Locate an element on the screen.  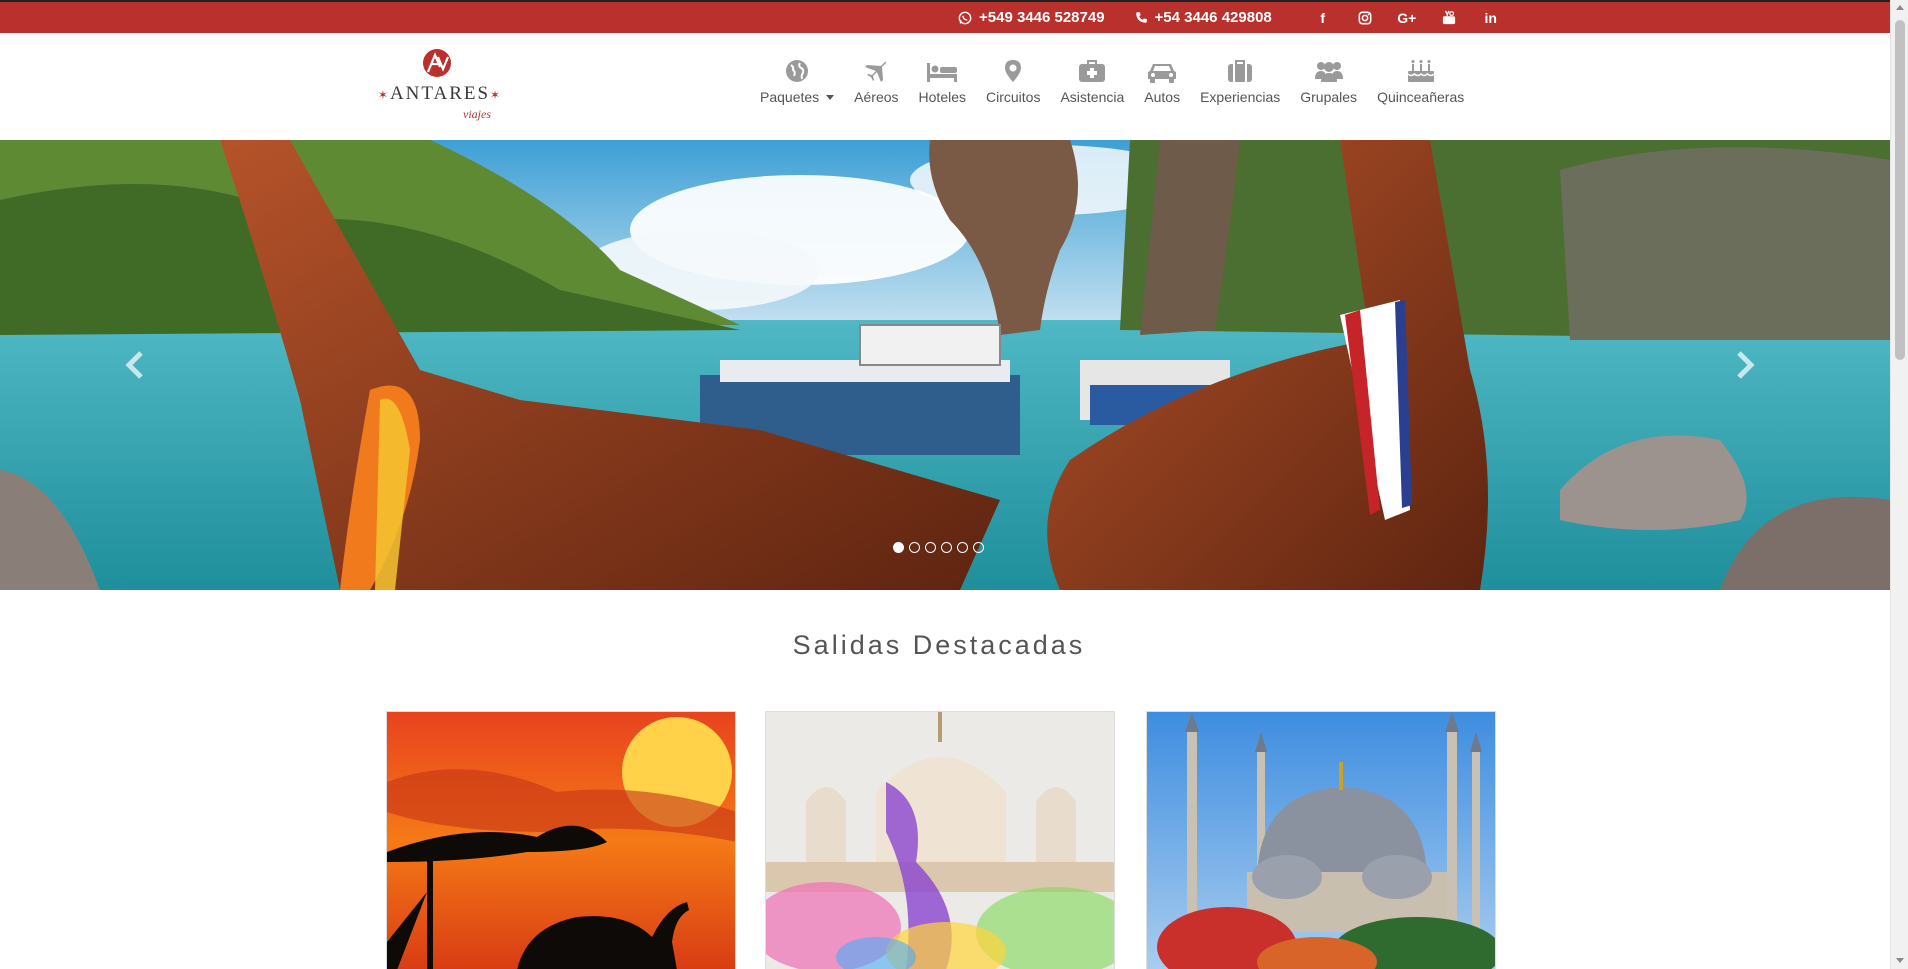
whatsapp-contact: +549 3446 528749 is located at coordinates (1031, 17).